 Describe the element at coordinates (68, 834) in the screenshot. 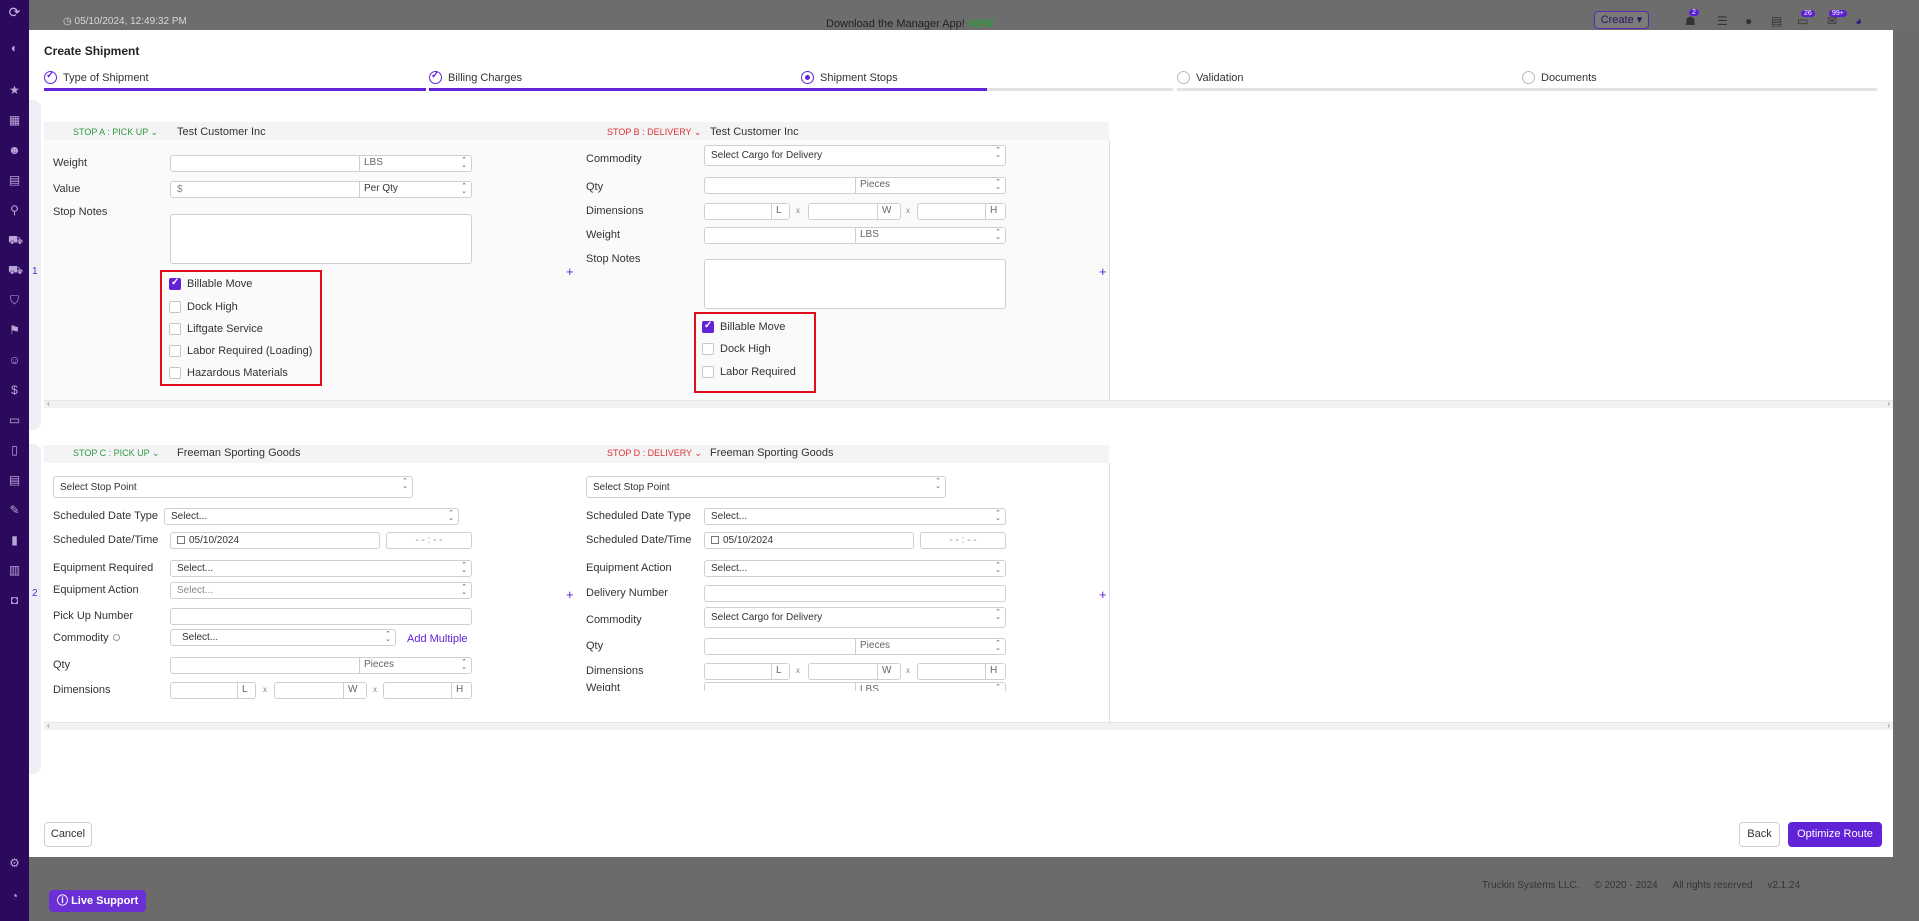

I see `cancel-button: Cancel` at that location.